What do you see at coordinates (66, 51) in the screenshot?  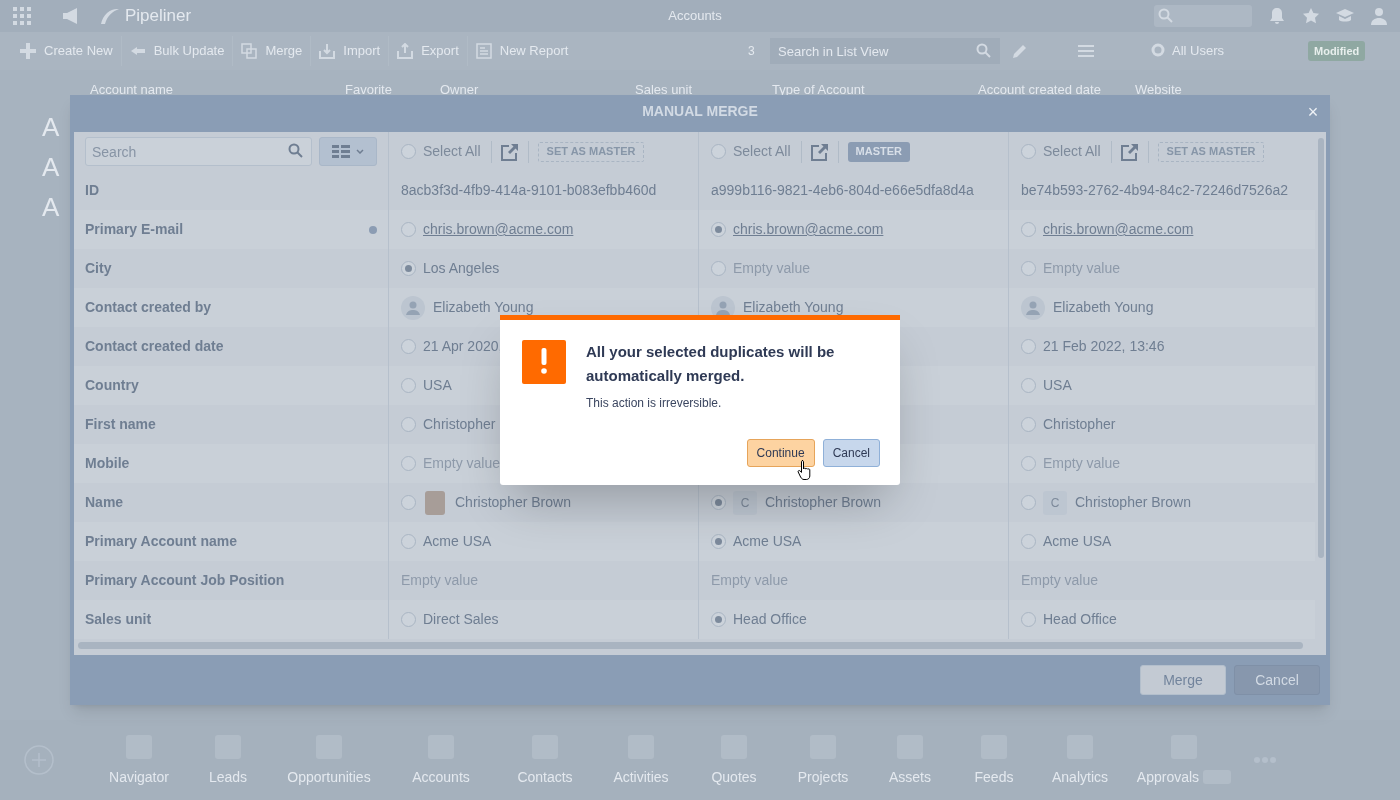 I see `toolbar-button: Create New` at bounding box center [66, 51].